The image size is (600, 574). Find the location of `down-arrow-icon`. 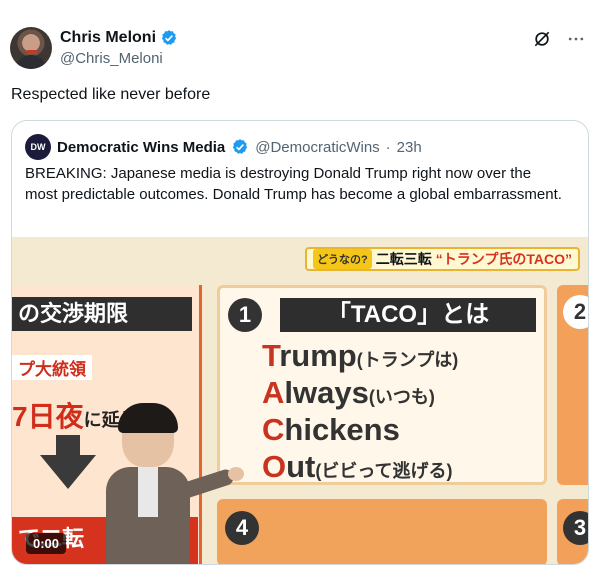

down-arrow-icon is located at coordinates (68, 472).